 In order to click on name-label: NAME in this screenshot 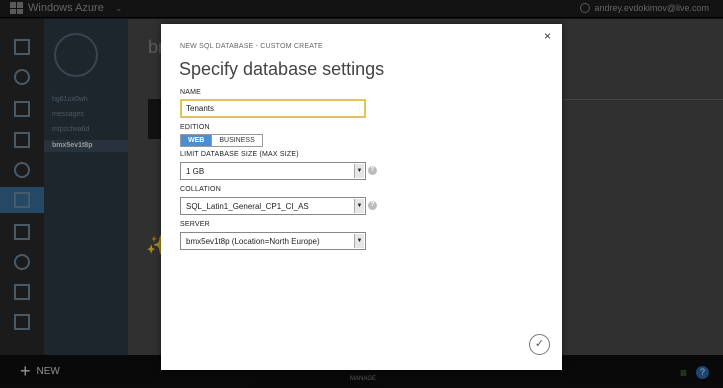, I will do `click(191, 92)`.